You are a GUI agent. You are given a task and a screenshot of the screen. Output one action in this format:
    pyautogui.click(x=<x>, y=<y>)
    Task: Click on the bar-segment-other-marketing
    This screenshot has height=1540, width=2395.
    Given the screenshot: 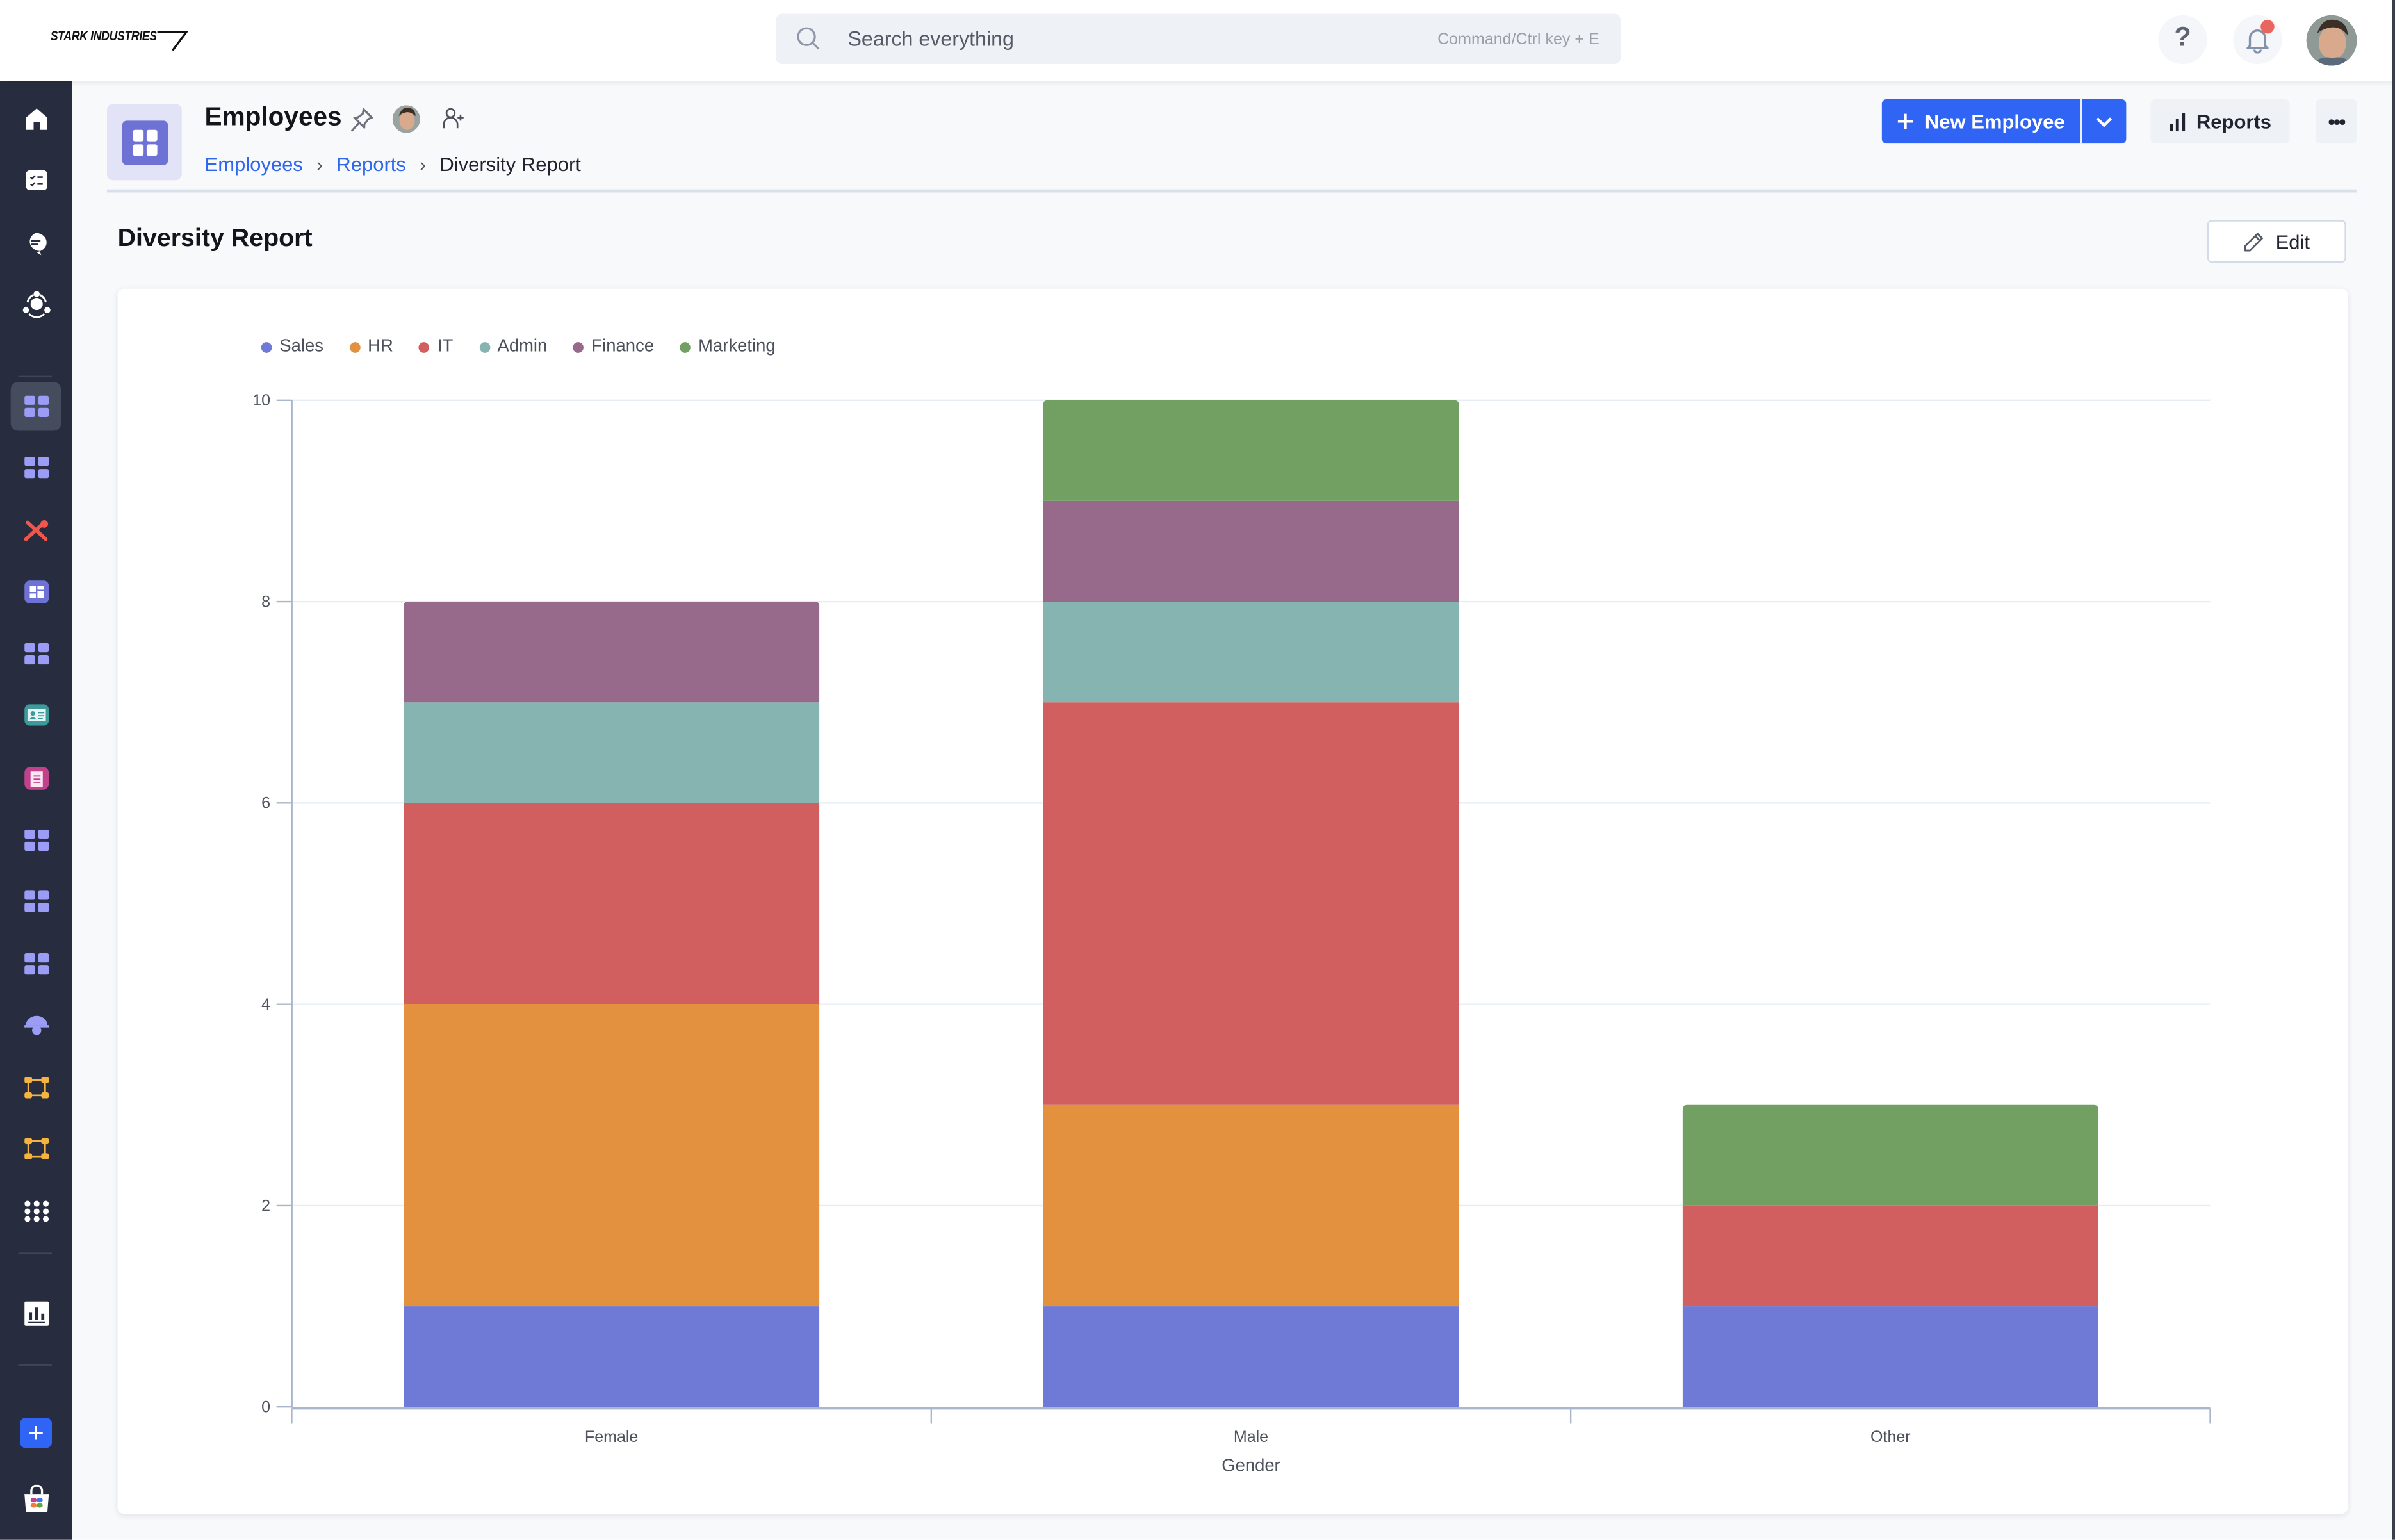 What is the action you would take?
    pyautogui.click(x=1890, y=1155)
    